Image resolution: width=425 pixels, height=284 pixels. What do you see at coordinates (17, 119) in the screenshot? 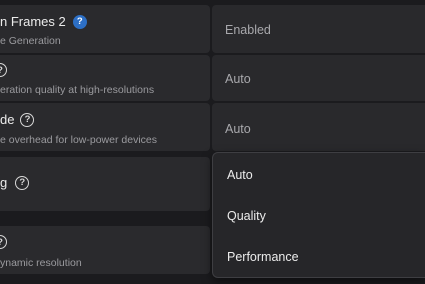
I see `setting-title: de ?` at bounding box center [17, 119].